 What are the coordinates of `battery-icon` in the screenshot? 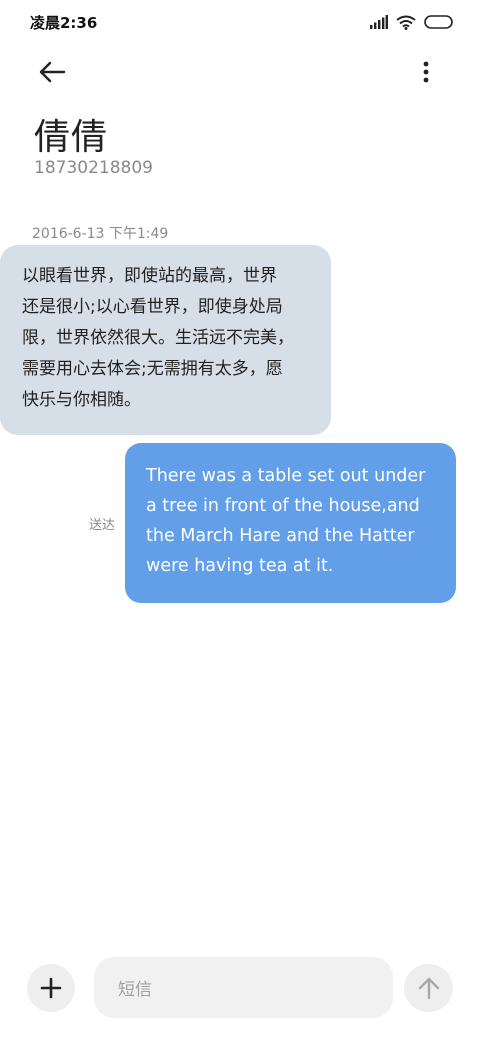 It's located at (438, 22).